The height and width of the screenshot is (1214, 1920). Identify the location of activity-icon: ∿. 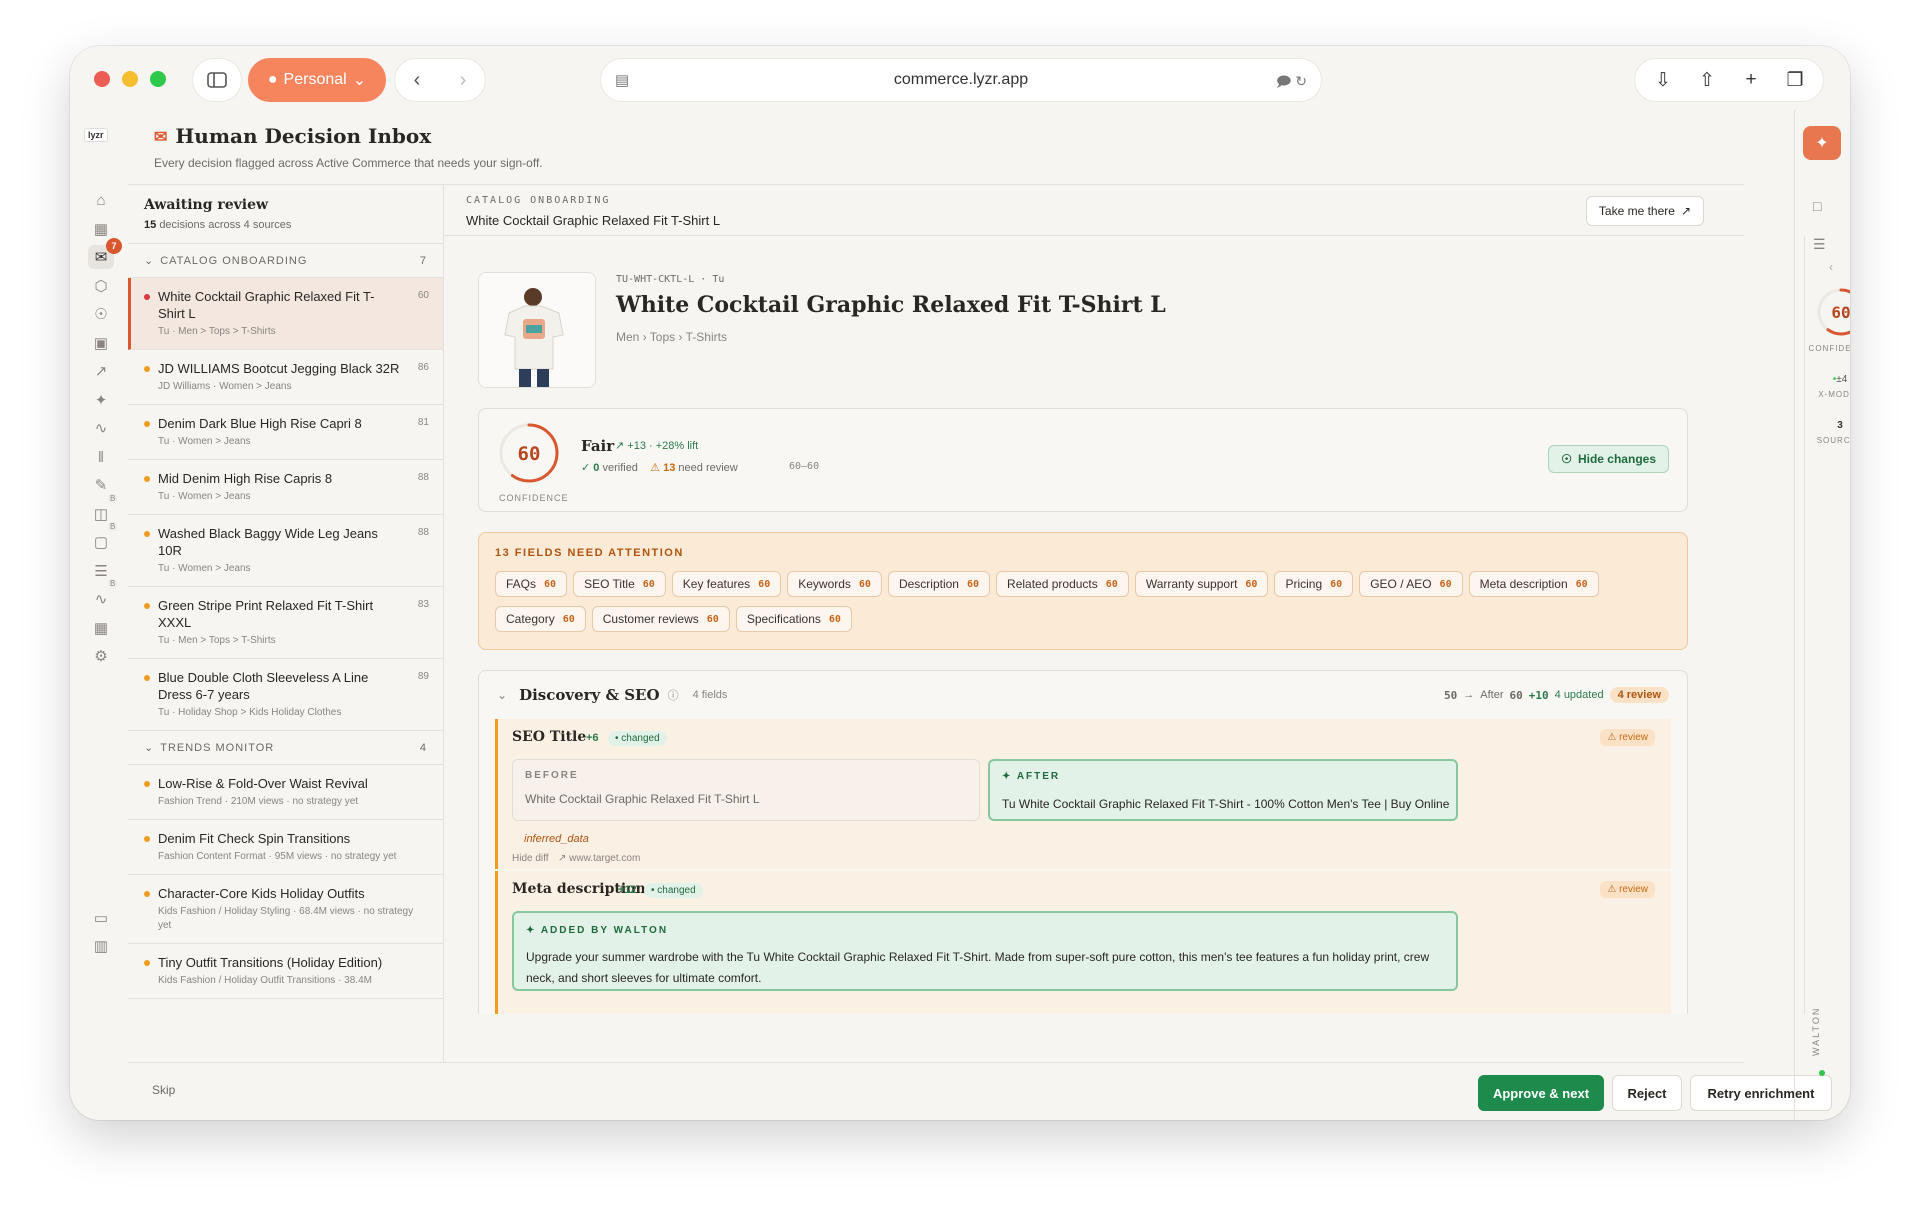
(101, 428).